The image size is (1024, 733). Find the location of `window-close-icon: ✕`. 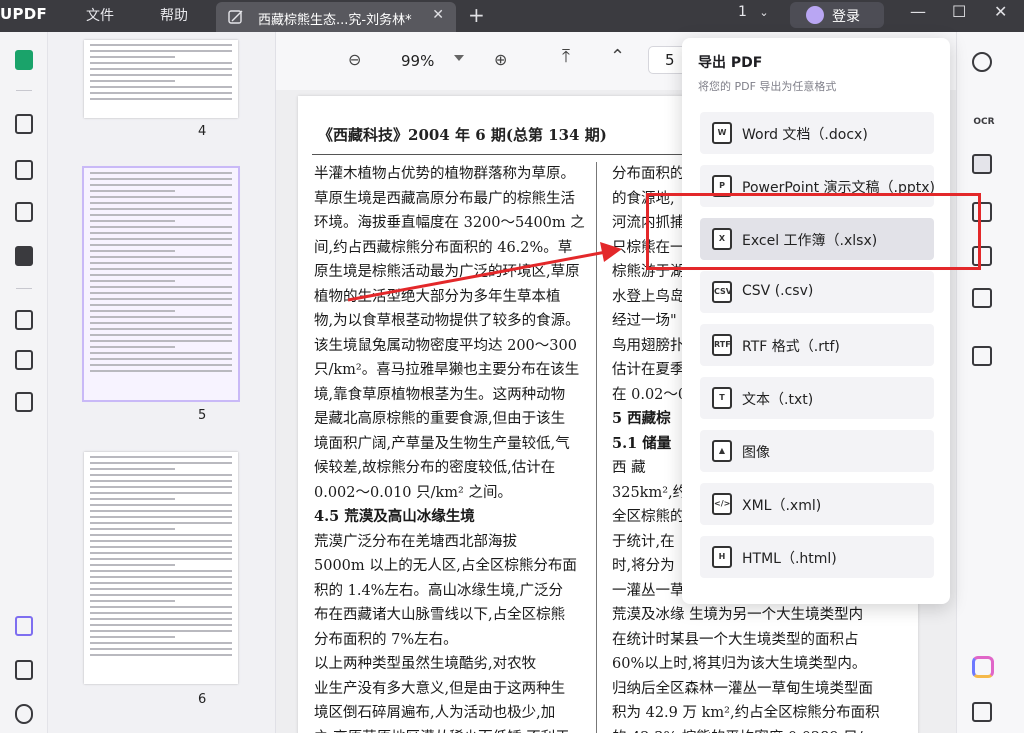

window-close-icon: ✕ is located at coordinates (1000, 11).